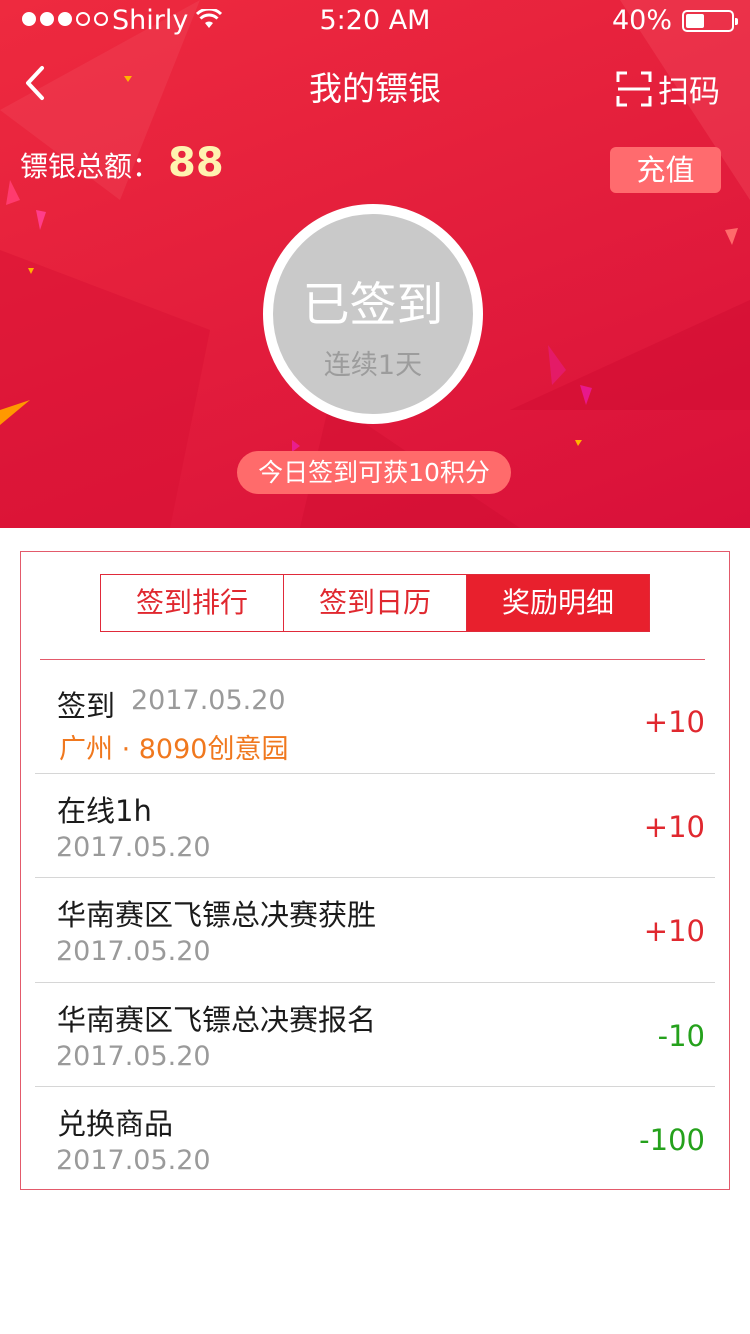 The width and height of the screenshot is (750, 1334). Describe the element at coordinates (196, 163) in the screenshot. I see `balance-value: 88` at that location.